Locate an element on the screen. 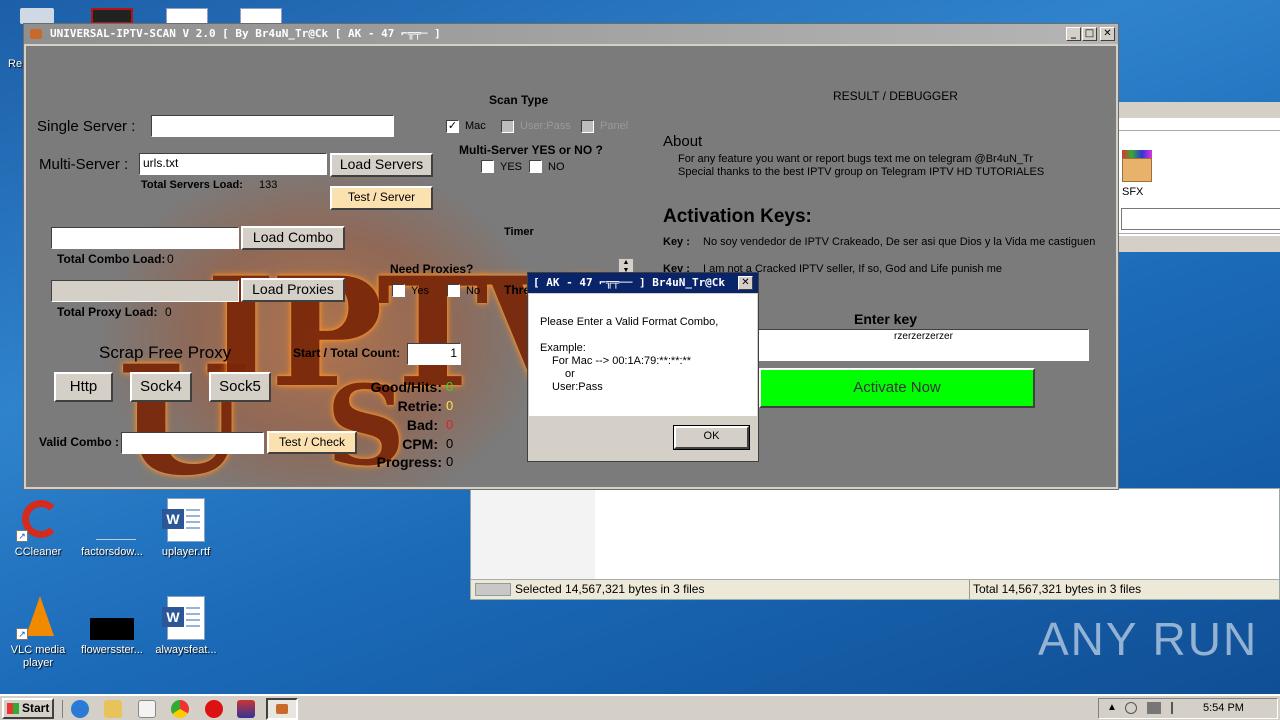 The height and width of the screenshot is (720, 1280). desktop-icon-ccleaner: ↗ CCleaner is located at coordinates (38, 528).